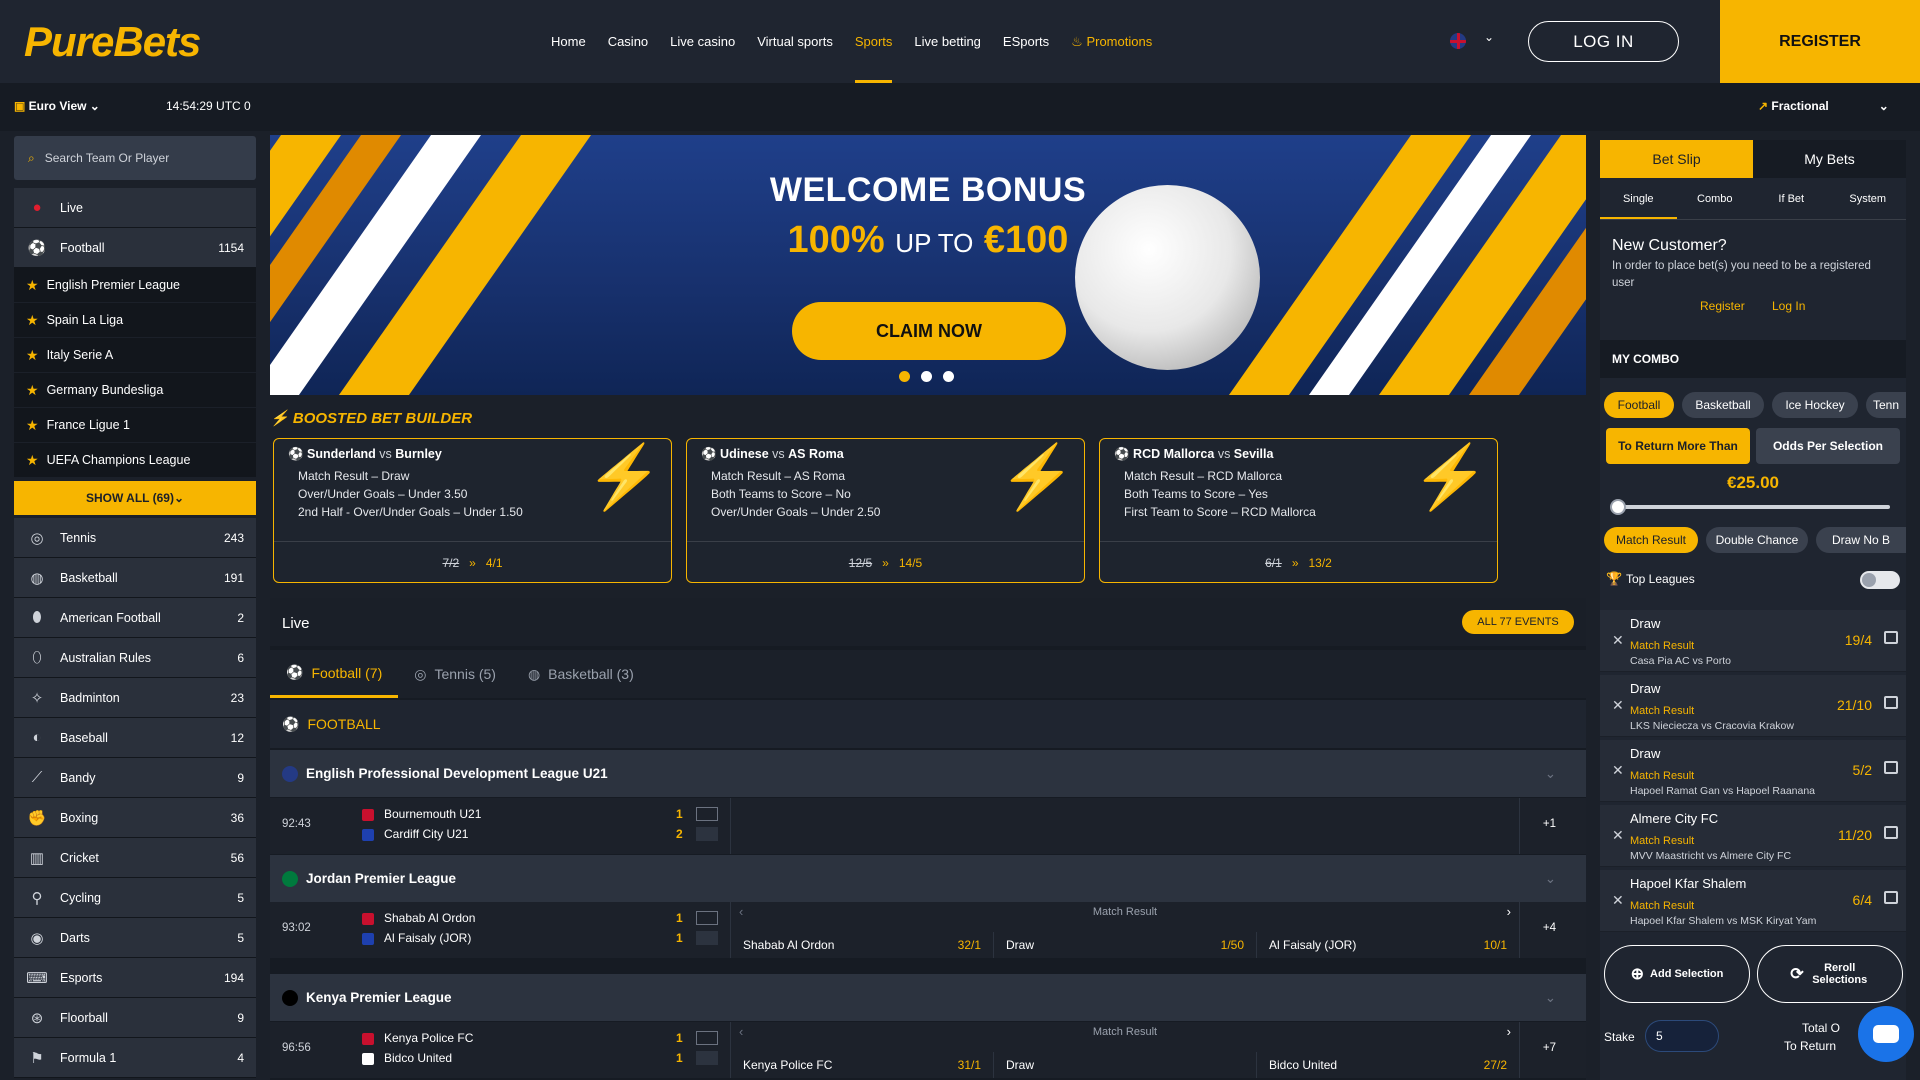  I want to click on sidebar-league-item: ★ France Ligue 1, so click(135, 425).